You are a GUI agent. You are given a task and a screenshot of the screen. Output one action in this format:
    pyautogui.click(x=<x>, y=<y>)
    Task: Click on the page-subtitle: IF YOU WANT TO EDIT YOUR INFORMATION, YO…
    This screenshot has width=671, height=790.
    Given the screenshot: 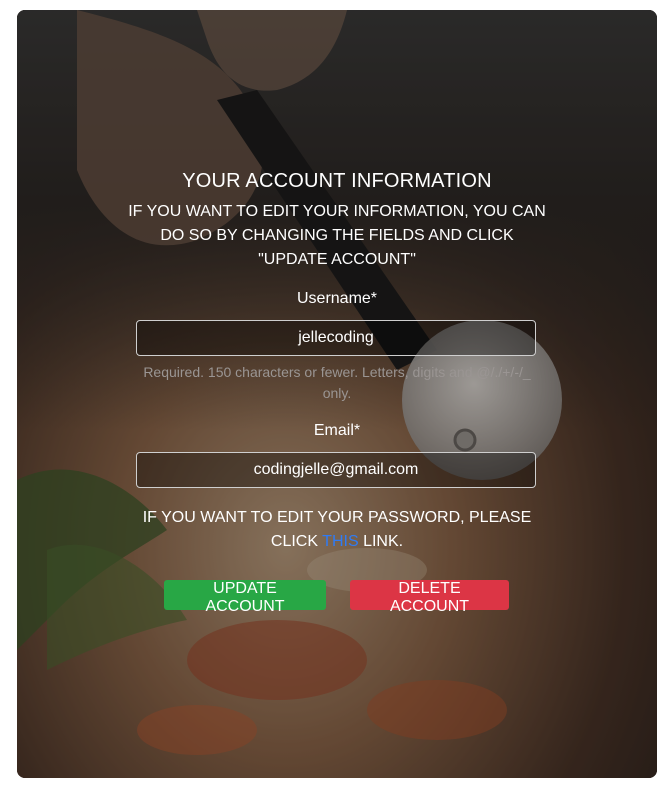 What is the action you would take?
    pyautogui.click(x=337, y=235)
    